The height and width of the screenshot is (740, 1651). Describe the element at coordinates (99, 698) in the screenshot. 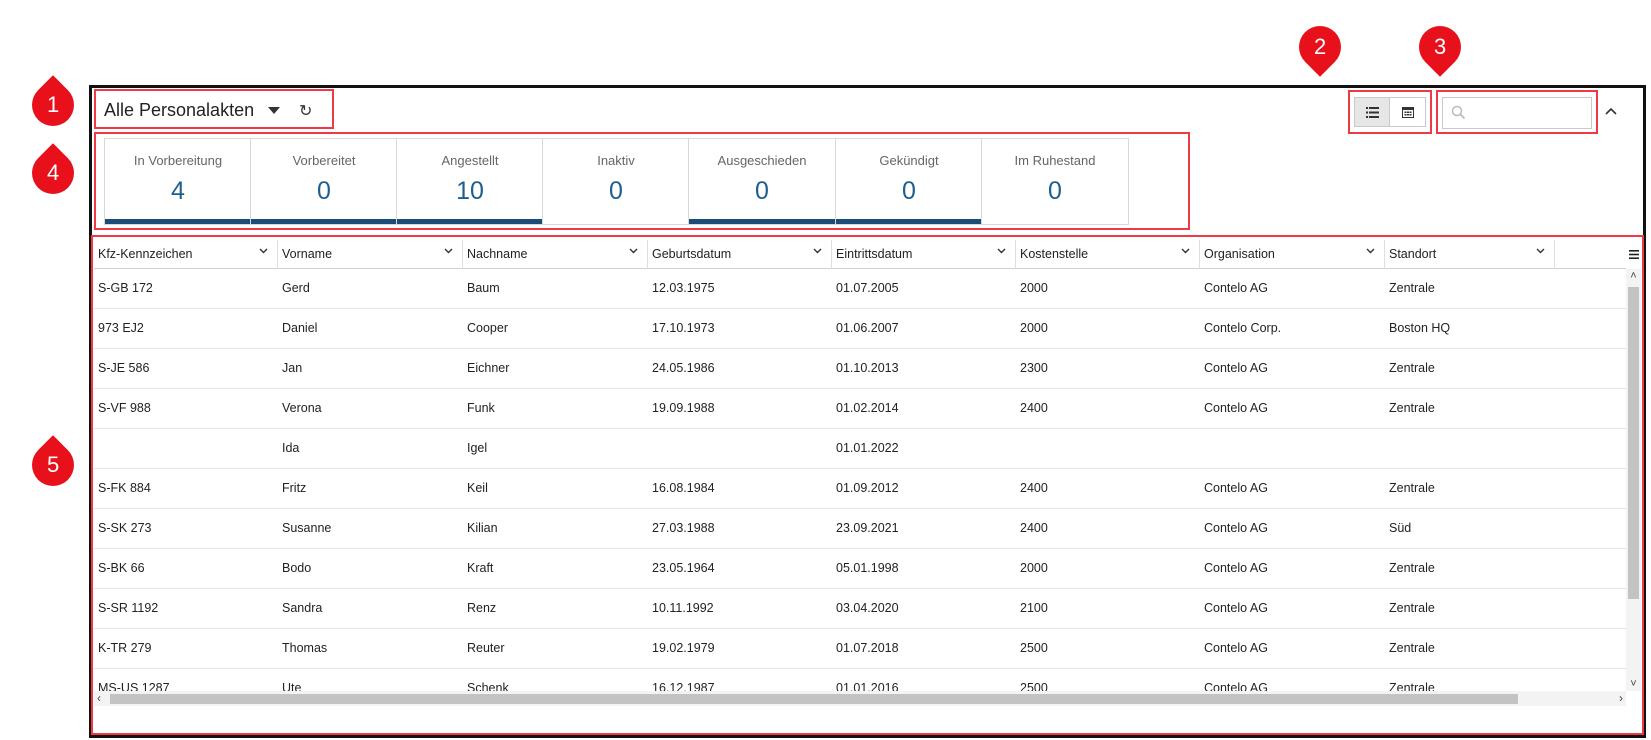

I see `scroll-left-icon: ‹` at that location.